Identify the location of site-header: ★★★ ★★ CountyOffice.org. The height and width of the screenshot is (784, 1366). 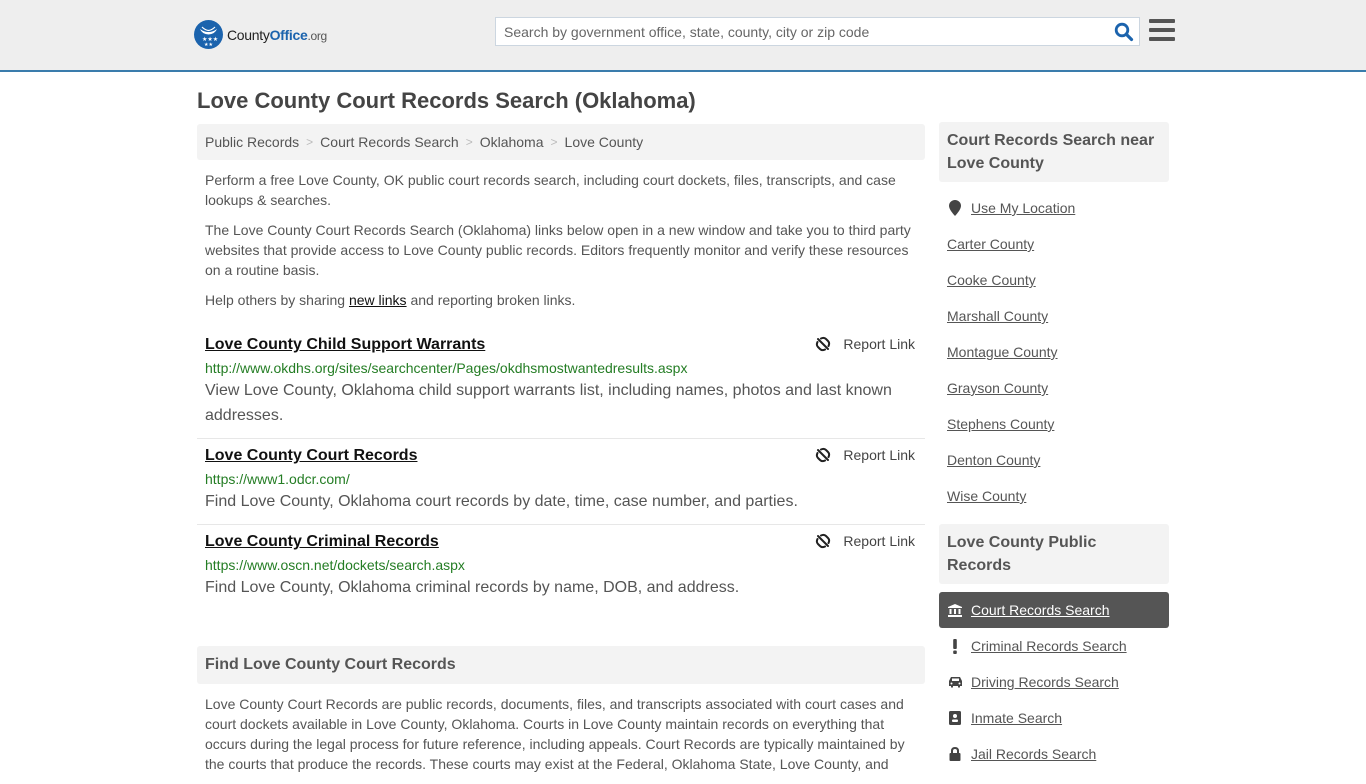
(683, 36).